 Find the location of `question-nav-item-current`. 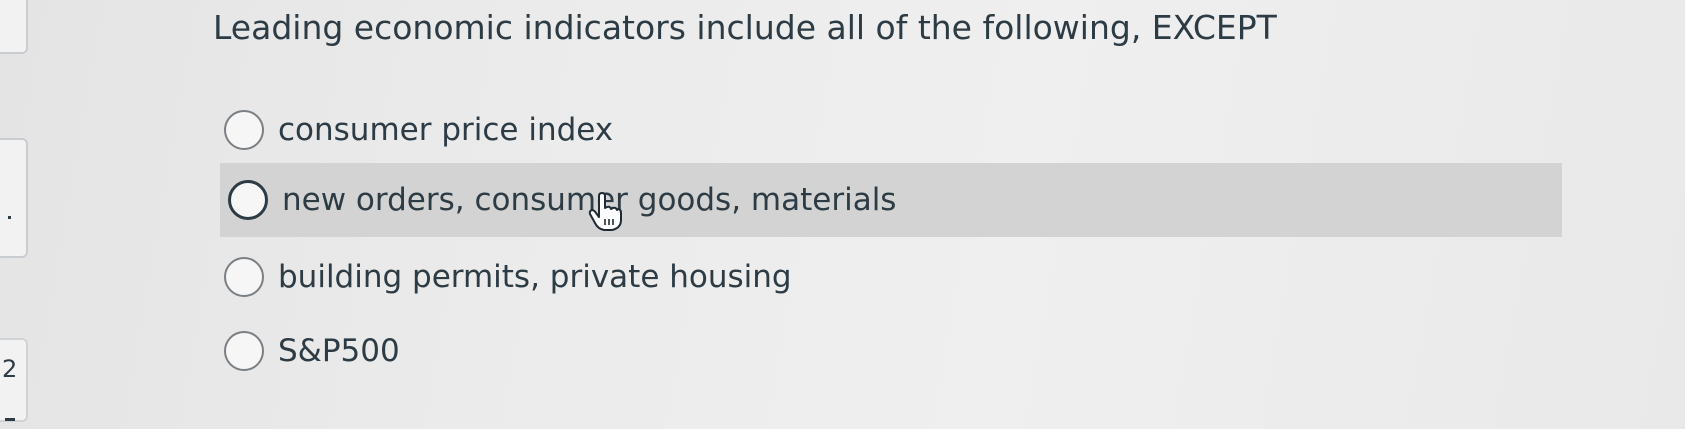

question-nav-item-current is located at coordinates (14, 198).